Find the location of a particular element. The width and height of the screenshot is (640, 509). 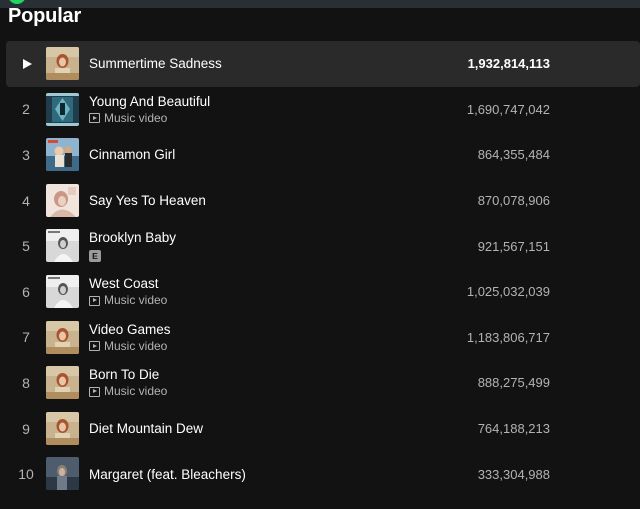

track-title: Say Yes To Heaven is located at coordinates (147, 200).